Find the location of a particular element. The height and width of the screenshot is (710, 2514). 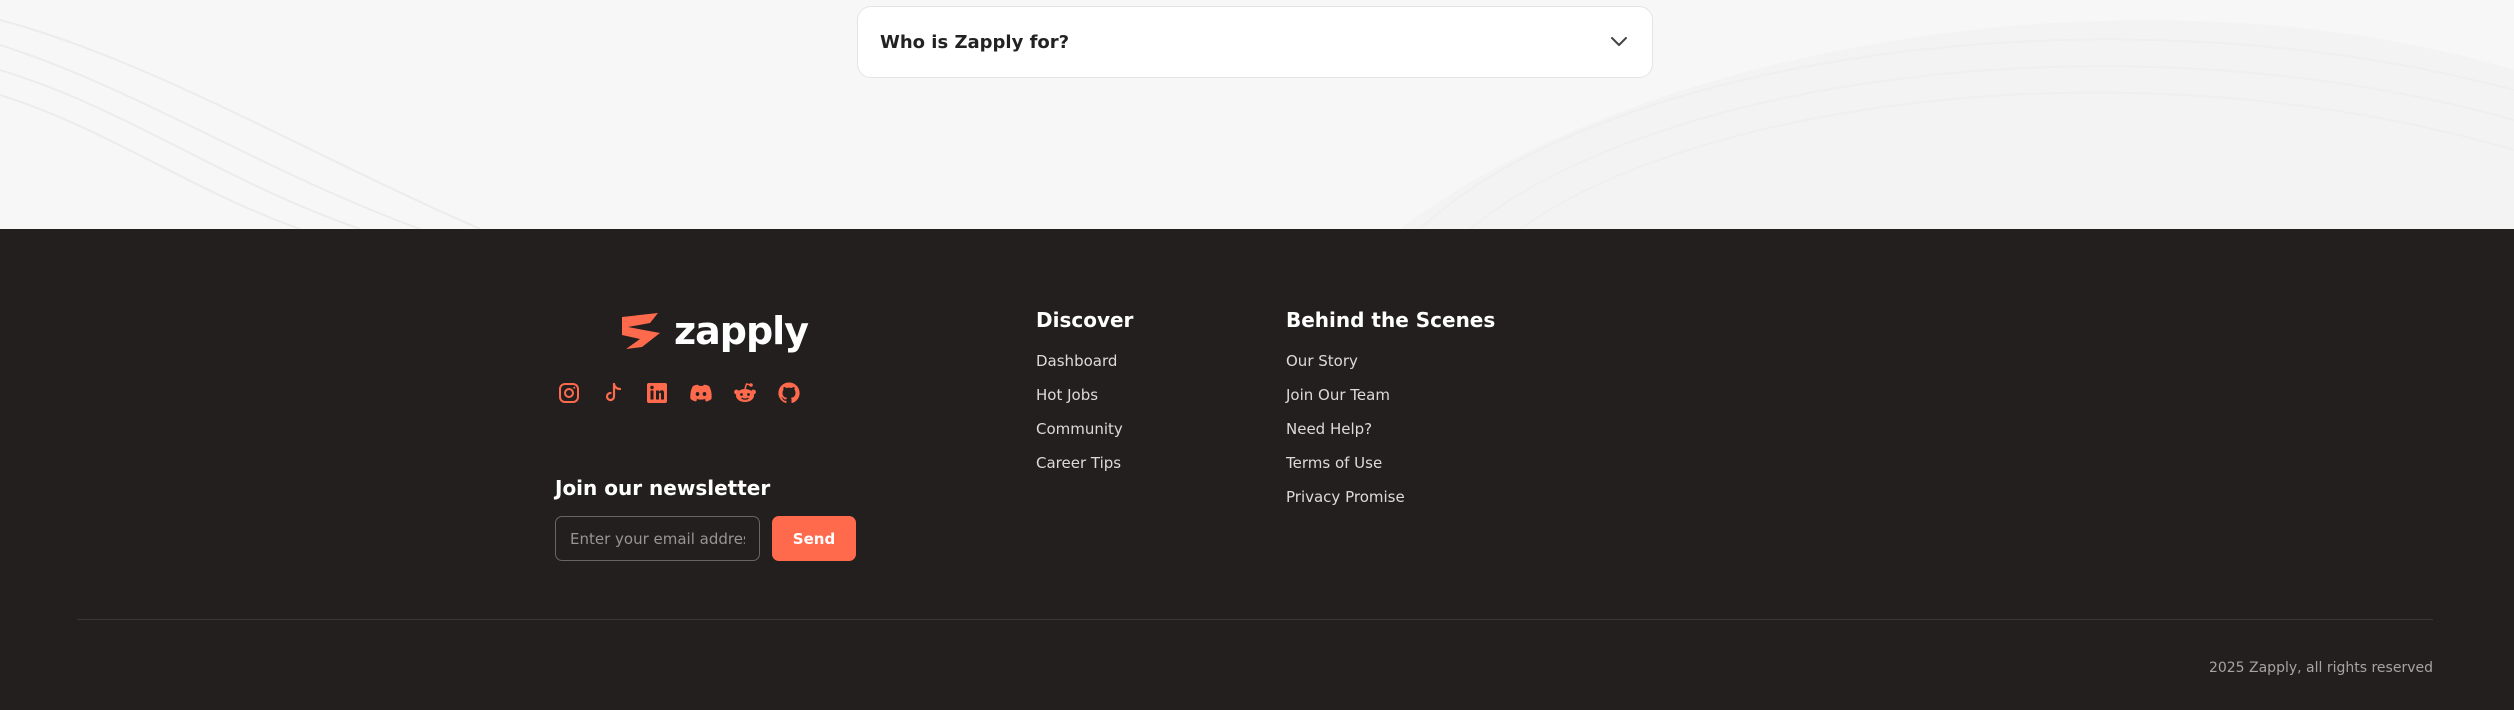

footer-link-hot-jobs: Hot Jobs is located at coordinates (1084, 404).